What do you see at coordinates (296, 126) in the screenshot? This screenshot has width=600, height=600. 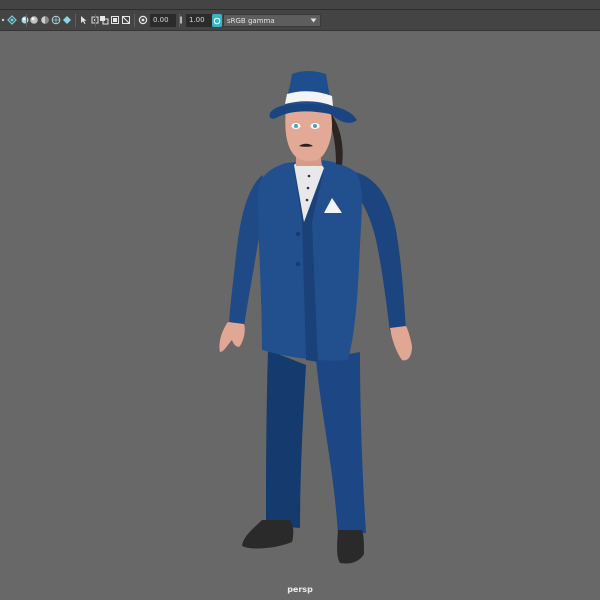 I see `left-iris` at bounding box center [296, 126].